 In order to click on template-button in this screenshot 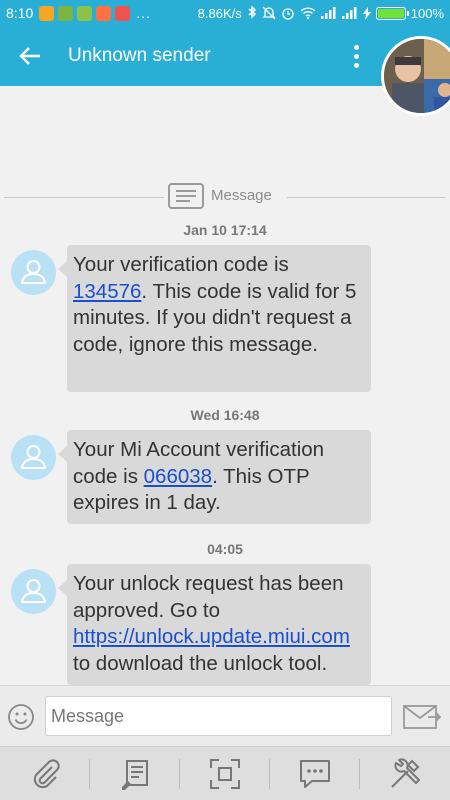, I will do `click(135, 774)`.